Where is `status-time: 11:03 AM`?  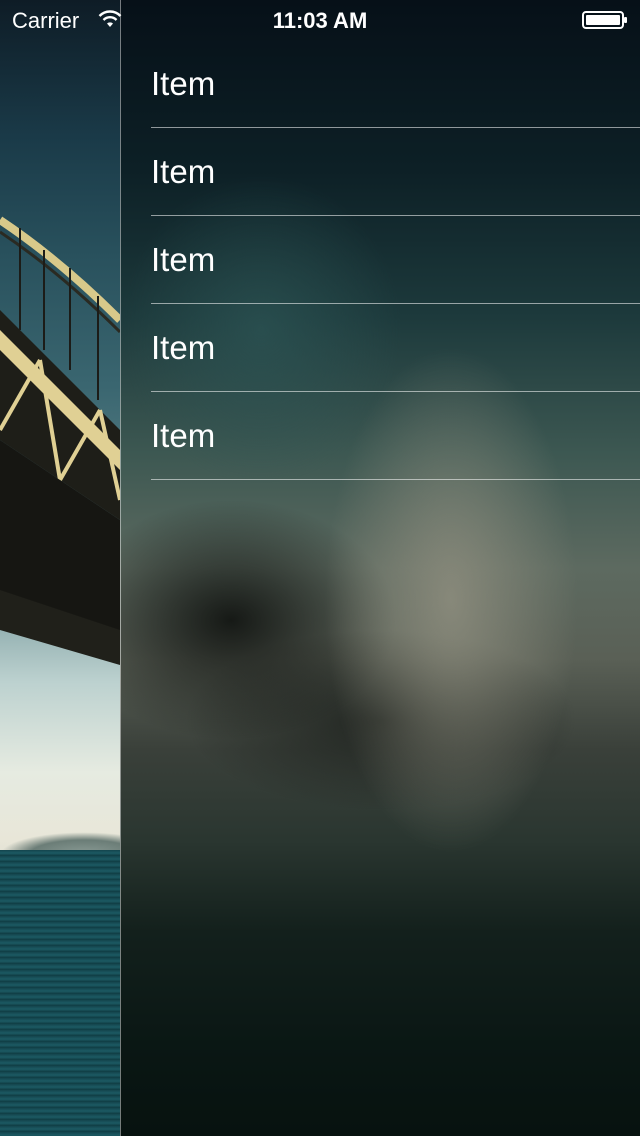
status-time: 11:03 AM is located at coordinates (320, 20).